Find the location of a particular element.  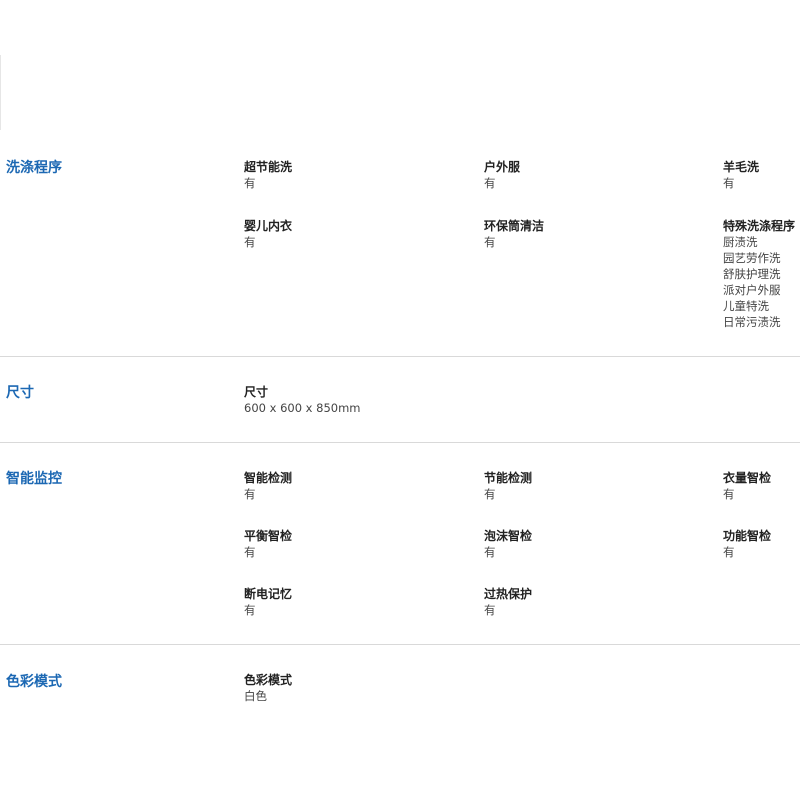

spec-label: 平衡智检 is located at coordinates (268, 536).